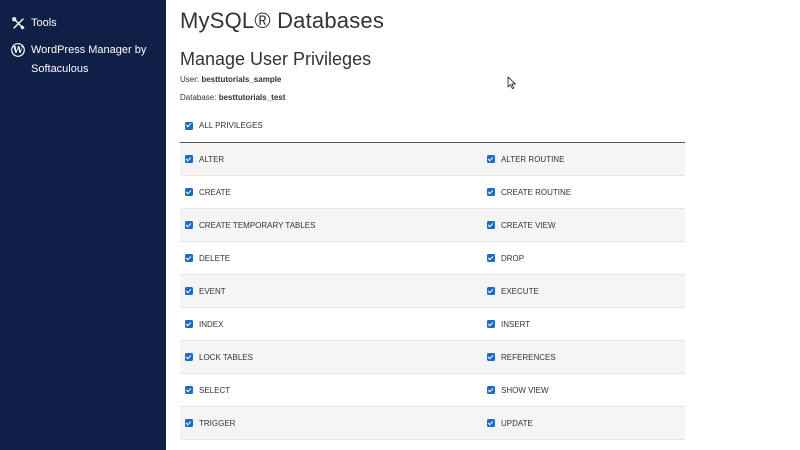  What do you see at coordinates (536, 192) in the screenshot?
I see `privilege-label: CREATE ROUTINE` at bounding box center [536, 192].